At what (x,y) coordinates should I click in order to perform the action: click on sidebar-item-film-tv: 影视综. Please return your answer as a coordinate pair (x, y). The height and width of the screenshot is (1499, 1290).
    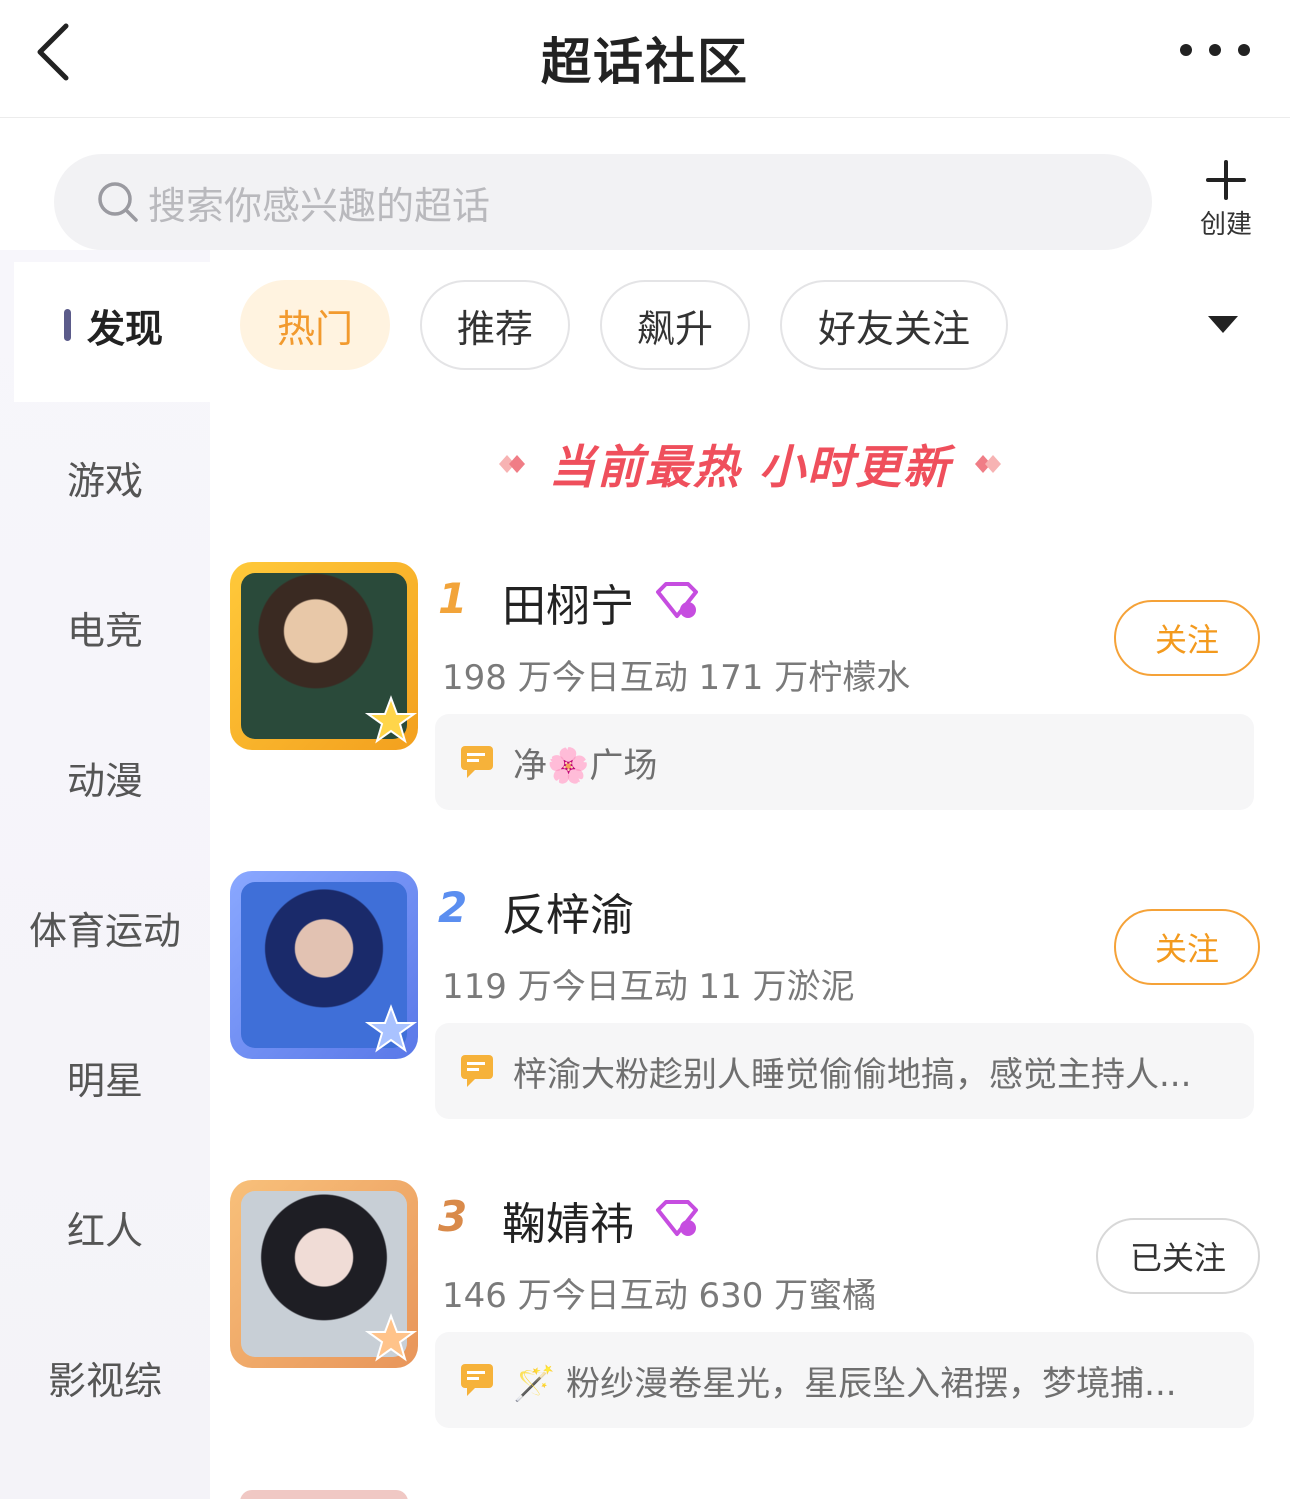
    Looking at the image, I should click on (105, 1377).